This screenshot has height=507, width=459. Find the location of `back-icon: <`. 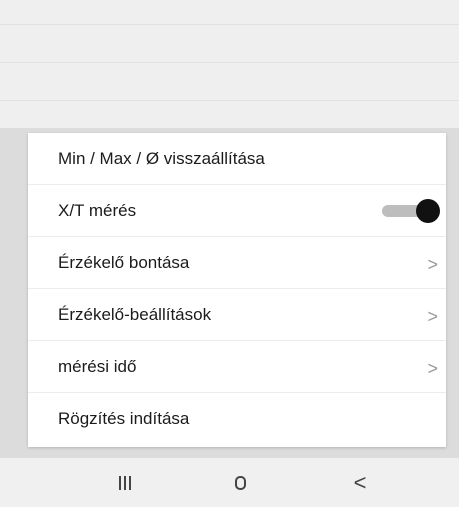

back-icon: < is located at coordinates (360, 482).